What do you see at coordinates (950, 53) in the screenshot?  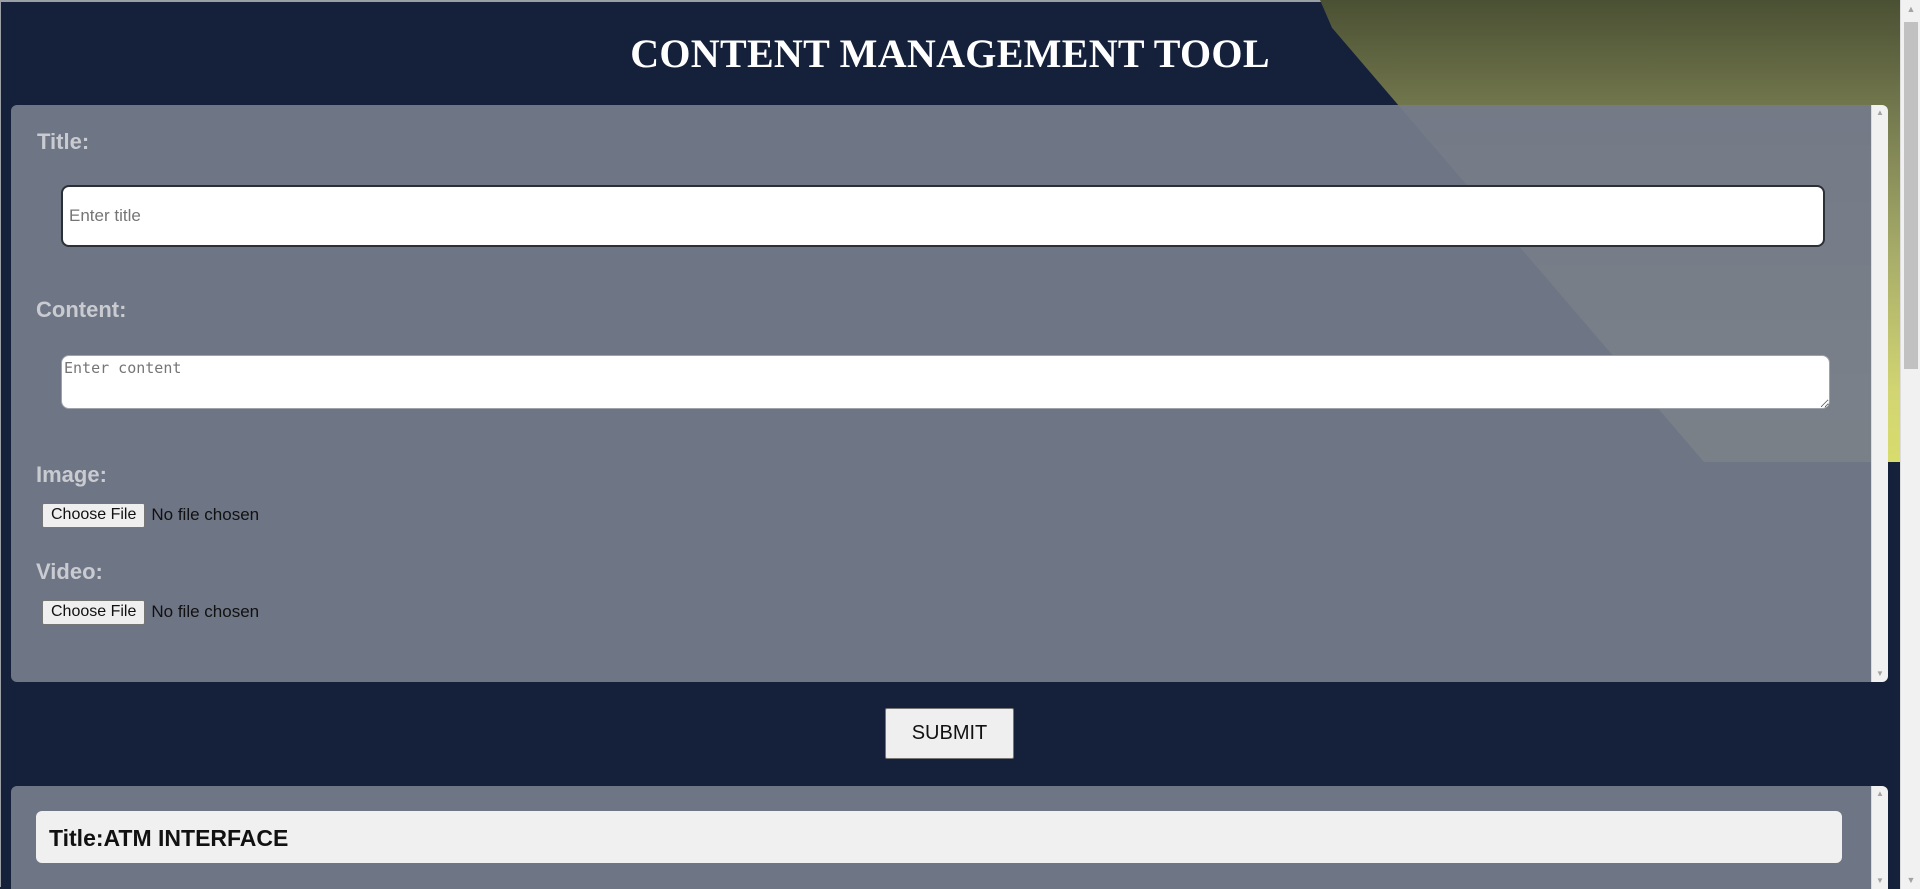 I see `page-title: CONTENT MANAGEMENT TOOL` at bounding box center [950, 53].